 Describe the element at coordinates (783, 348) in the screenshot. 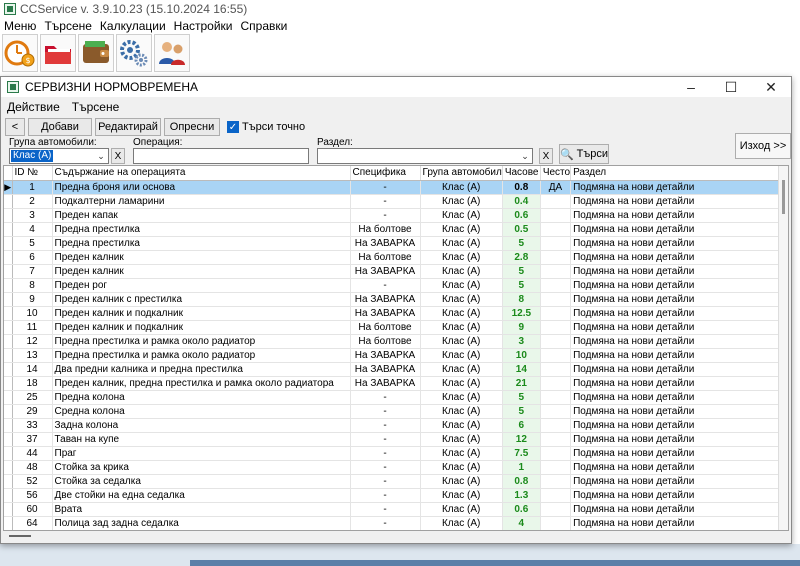

I see `vertical-scrollbar` at that location.